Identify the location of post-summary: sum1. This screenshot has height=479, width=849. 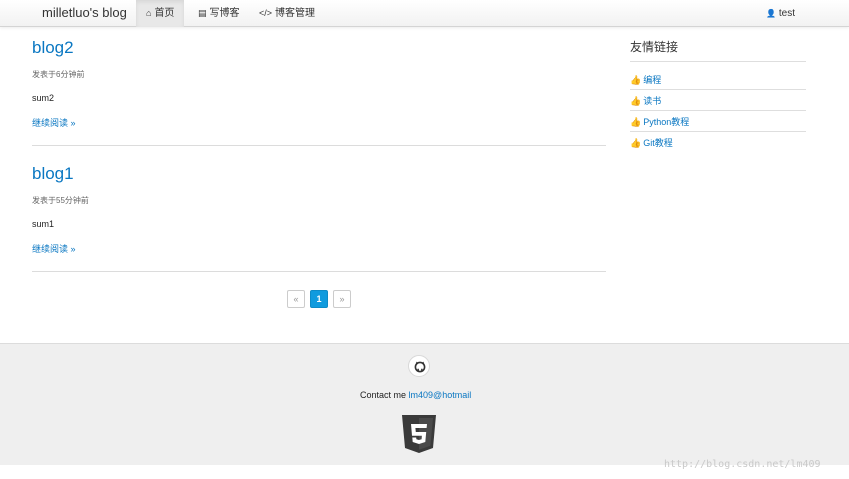
(43, 224).